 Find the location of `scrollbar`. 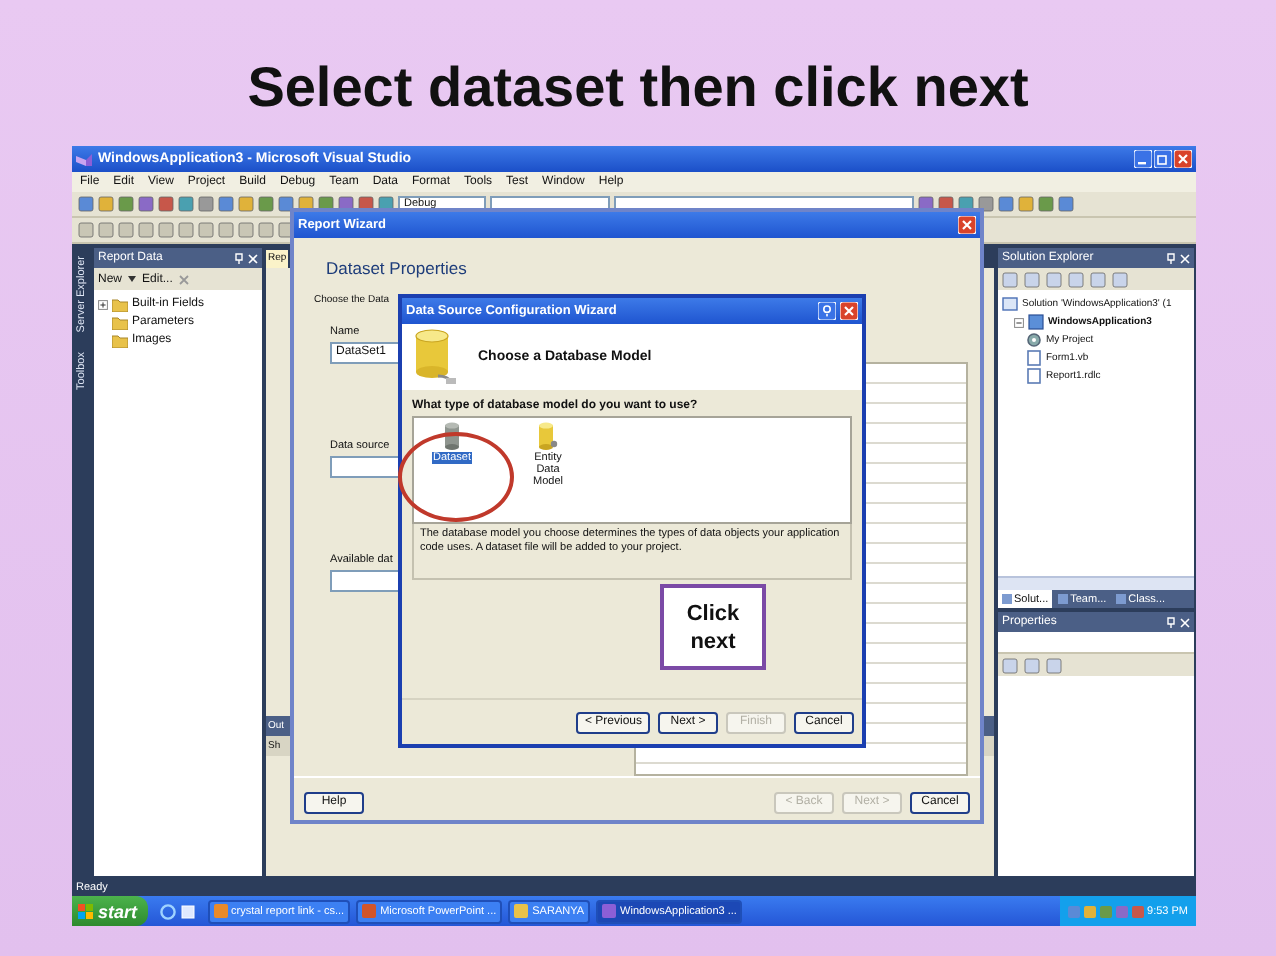

scrollbar is located at coordinates (1096, 583).